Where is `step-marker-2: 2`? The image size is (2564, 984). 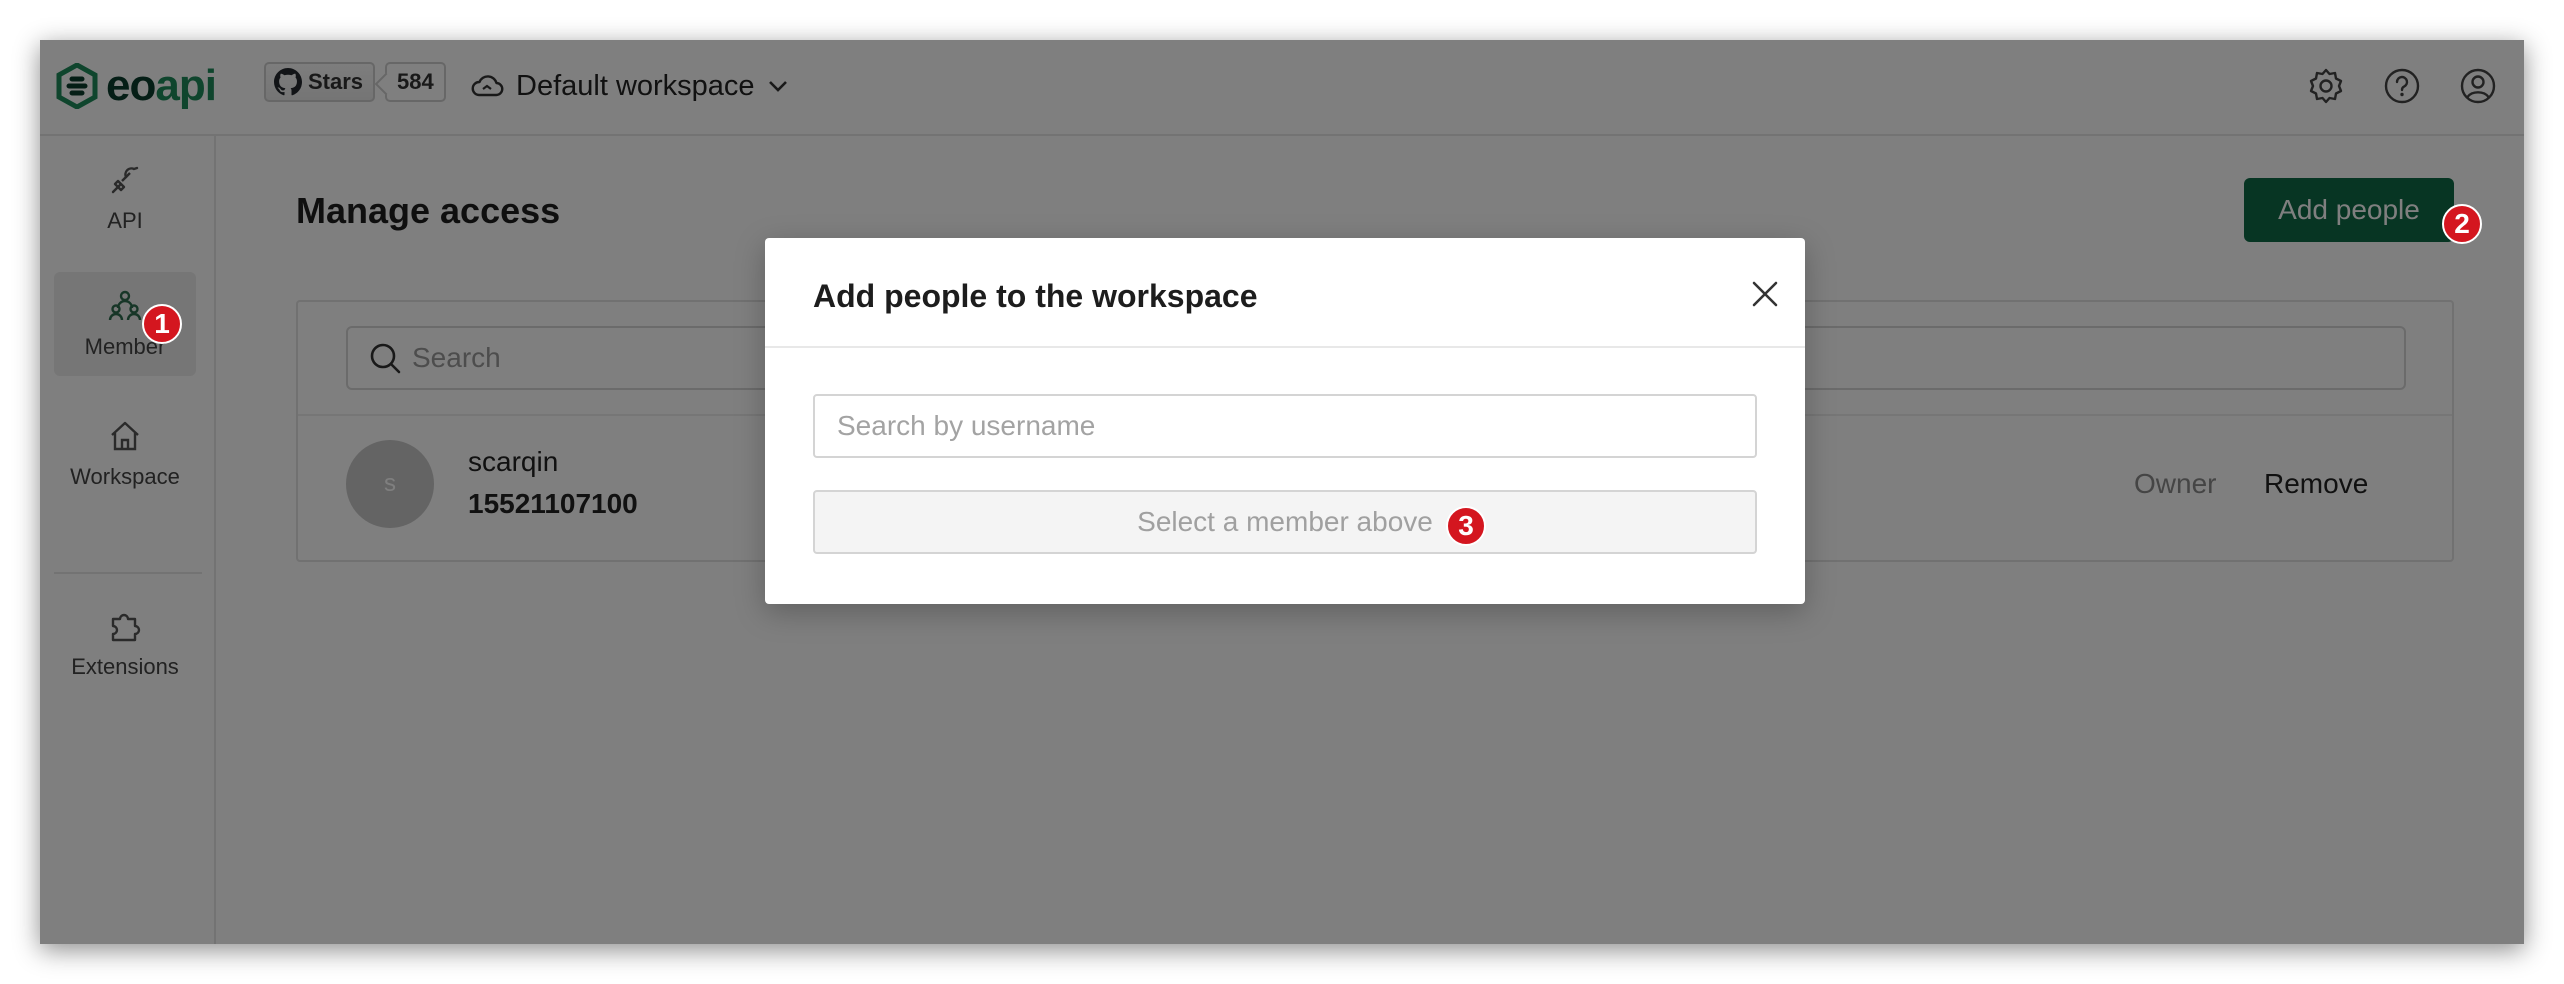 step-marker-2: 2 is located at coordinates (2462, 224).